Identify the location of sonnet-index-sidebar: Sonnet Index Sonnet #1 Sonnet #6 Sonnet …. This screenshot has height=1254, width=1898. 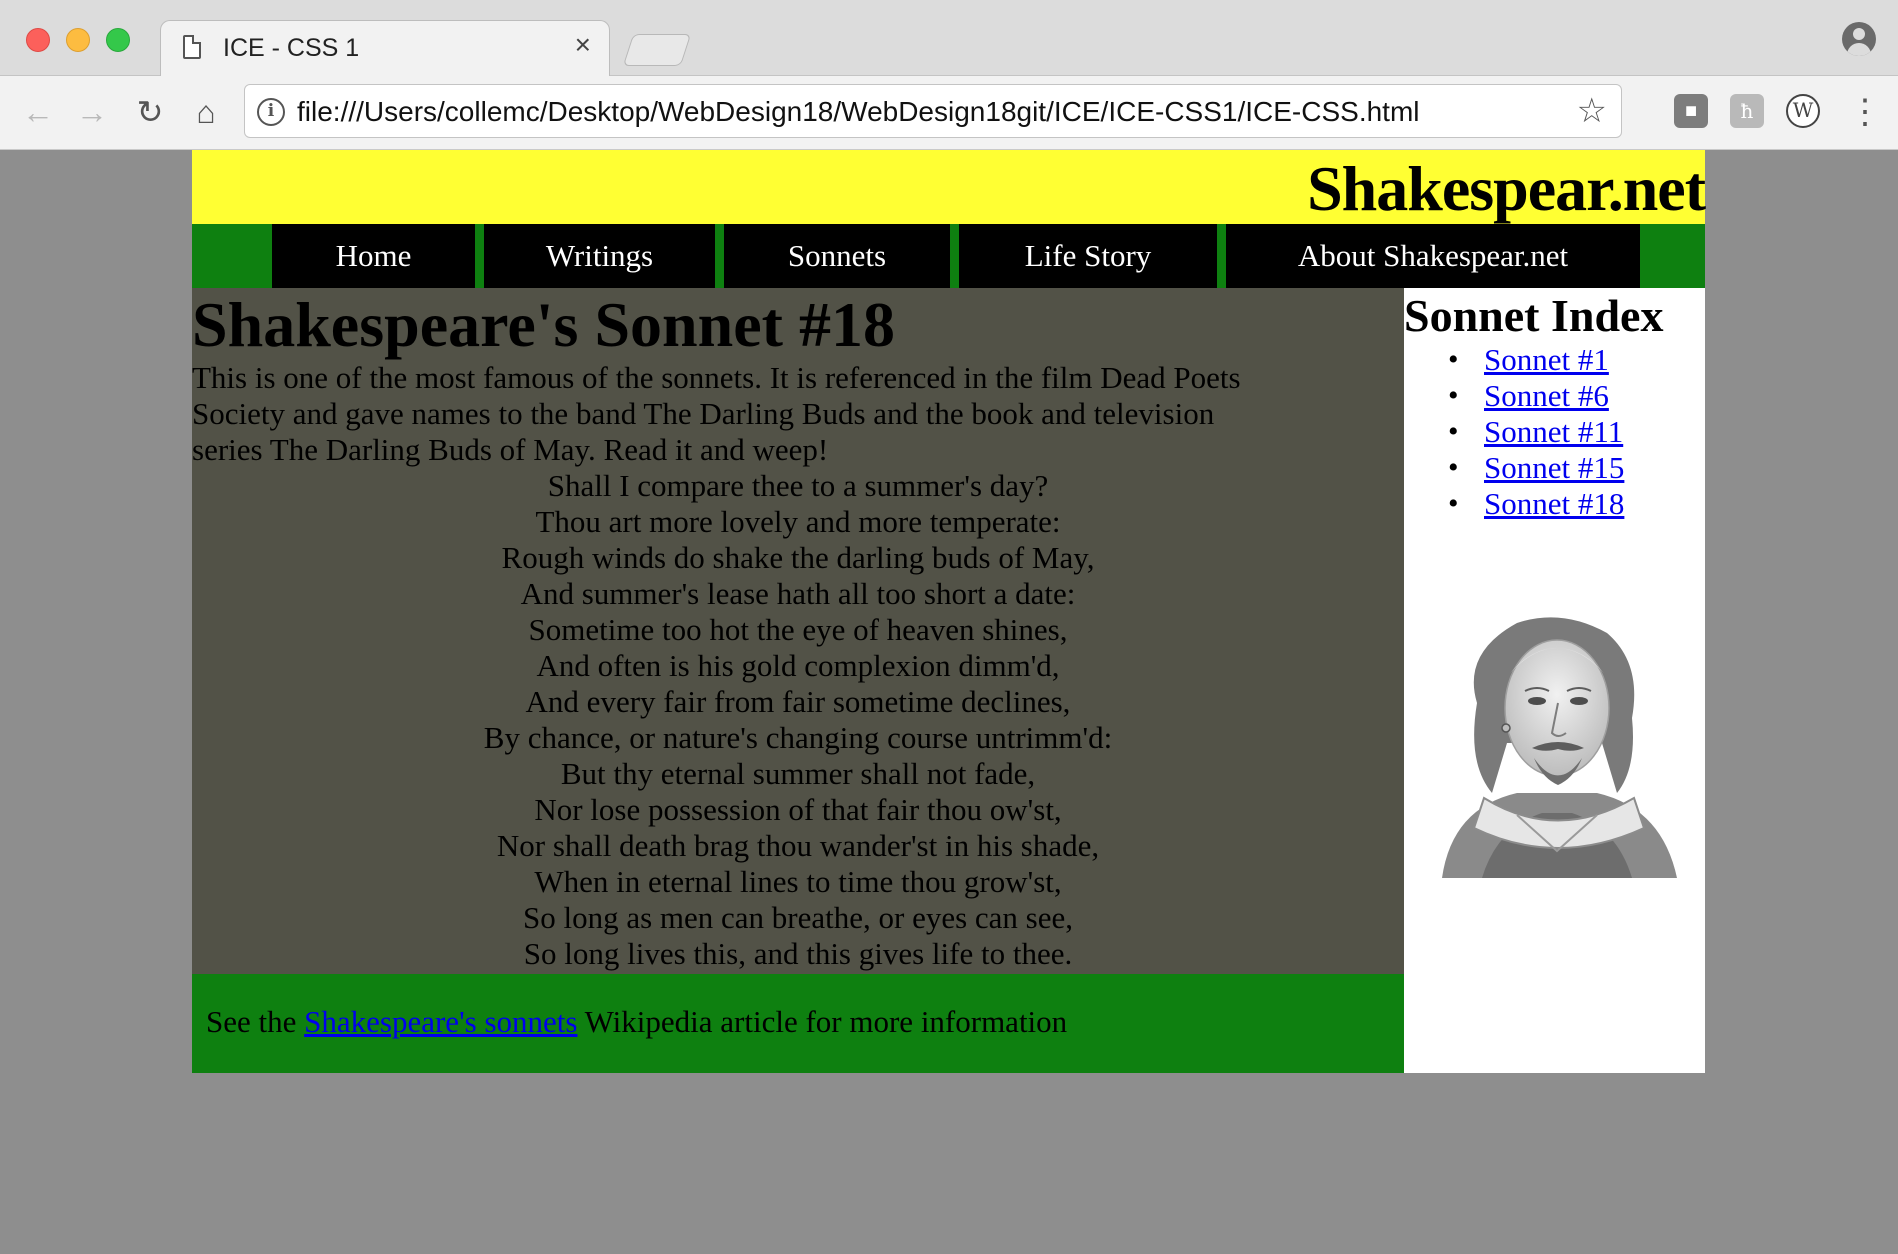
(1554, 680).